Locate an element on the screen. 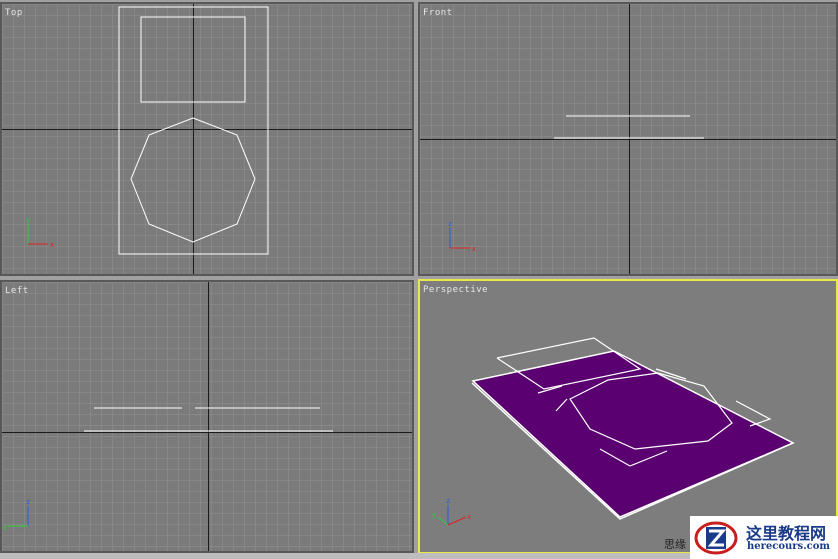  axis-tripod-icon: z x y is located at coordinates (451, 511).